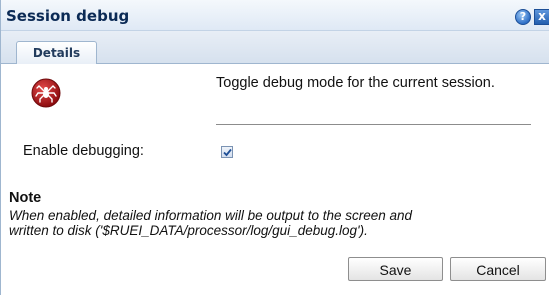 This screenshot has width=549, height=295. I want to click on enable-debugging-checkbox, so click(227, 152).